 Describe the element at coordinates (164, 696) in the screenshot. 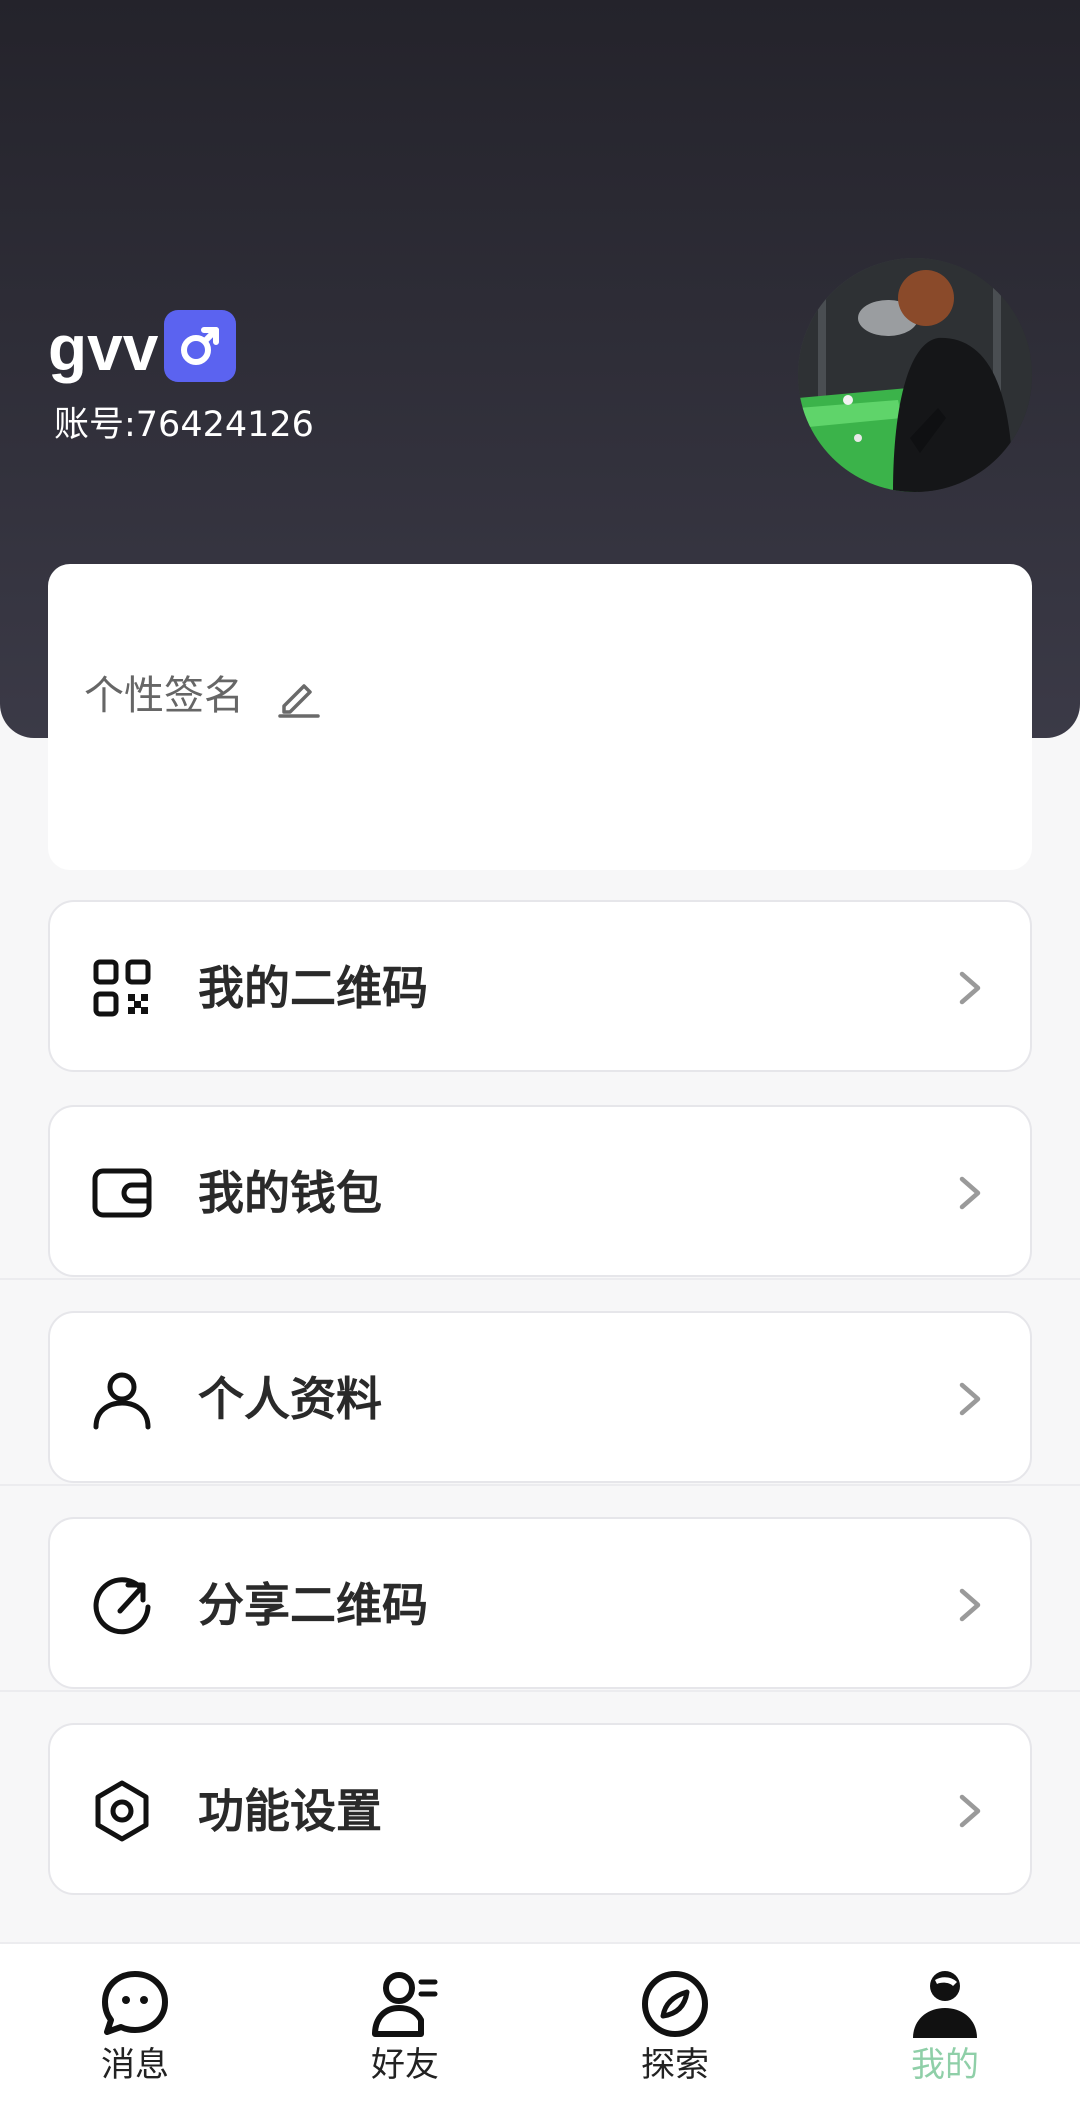

I see `signature-label: 个性签名` at that location.